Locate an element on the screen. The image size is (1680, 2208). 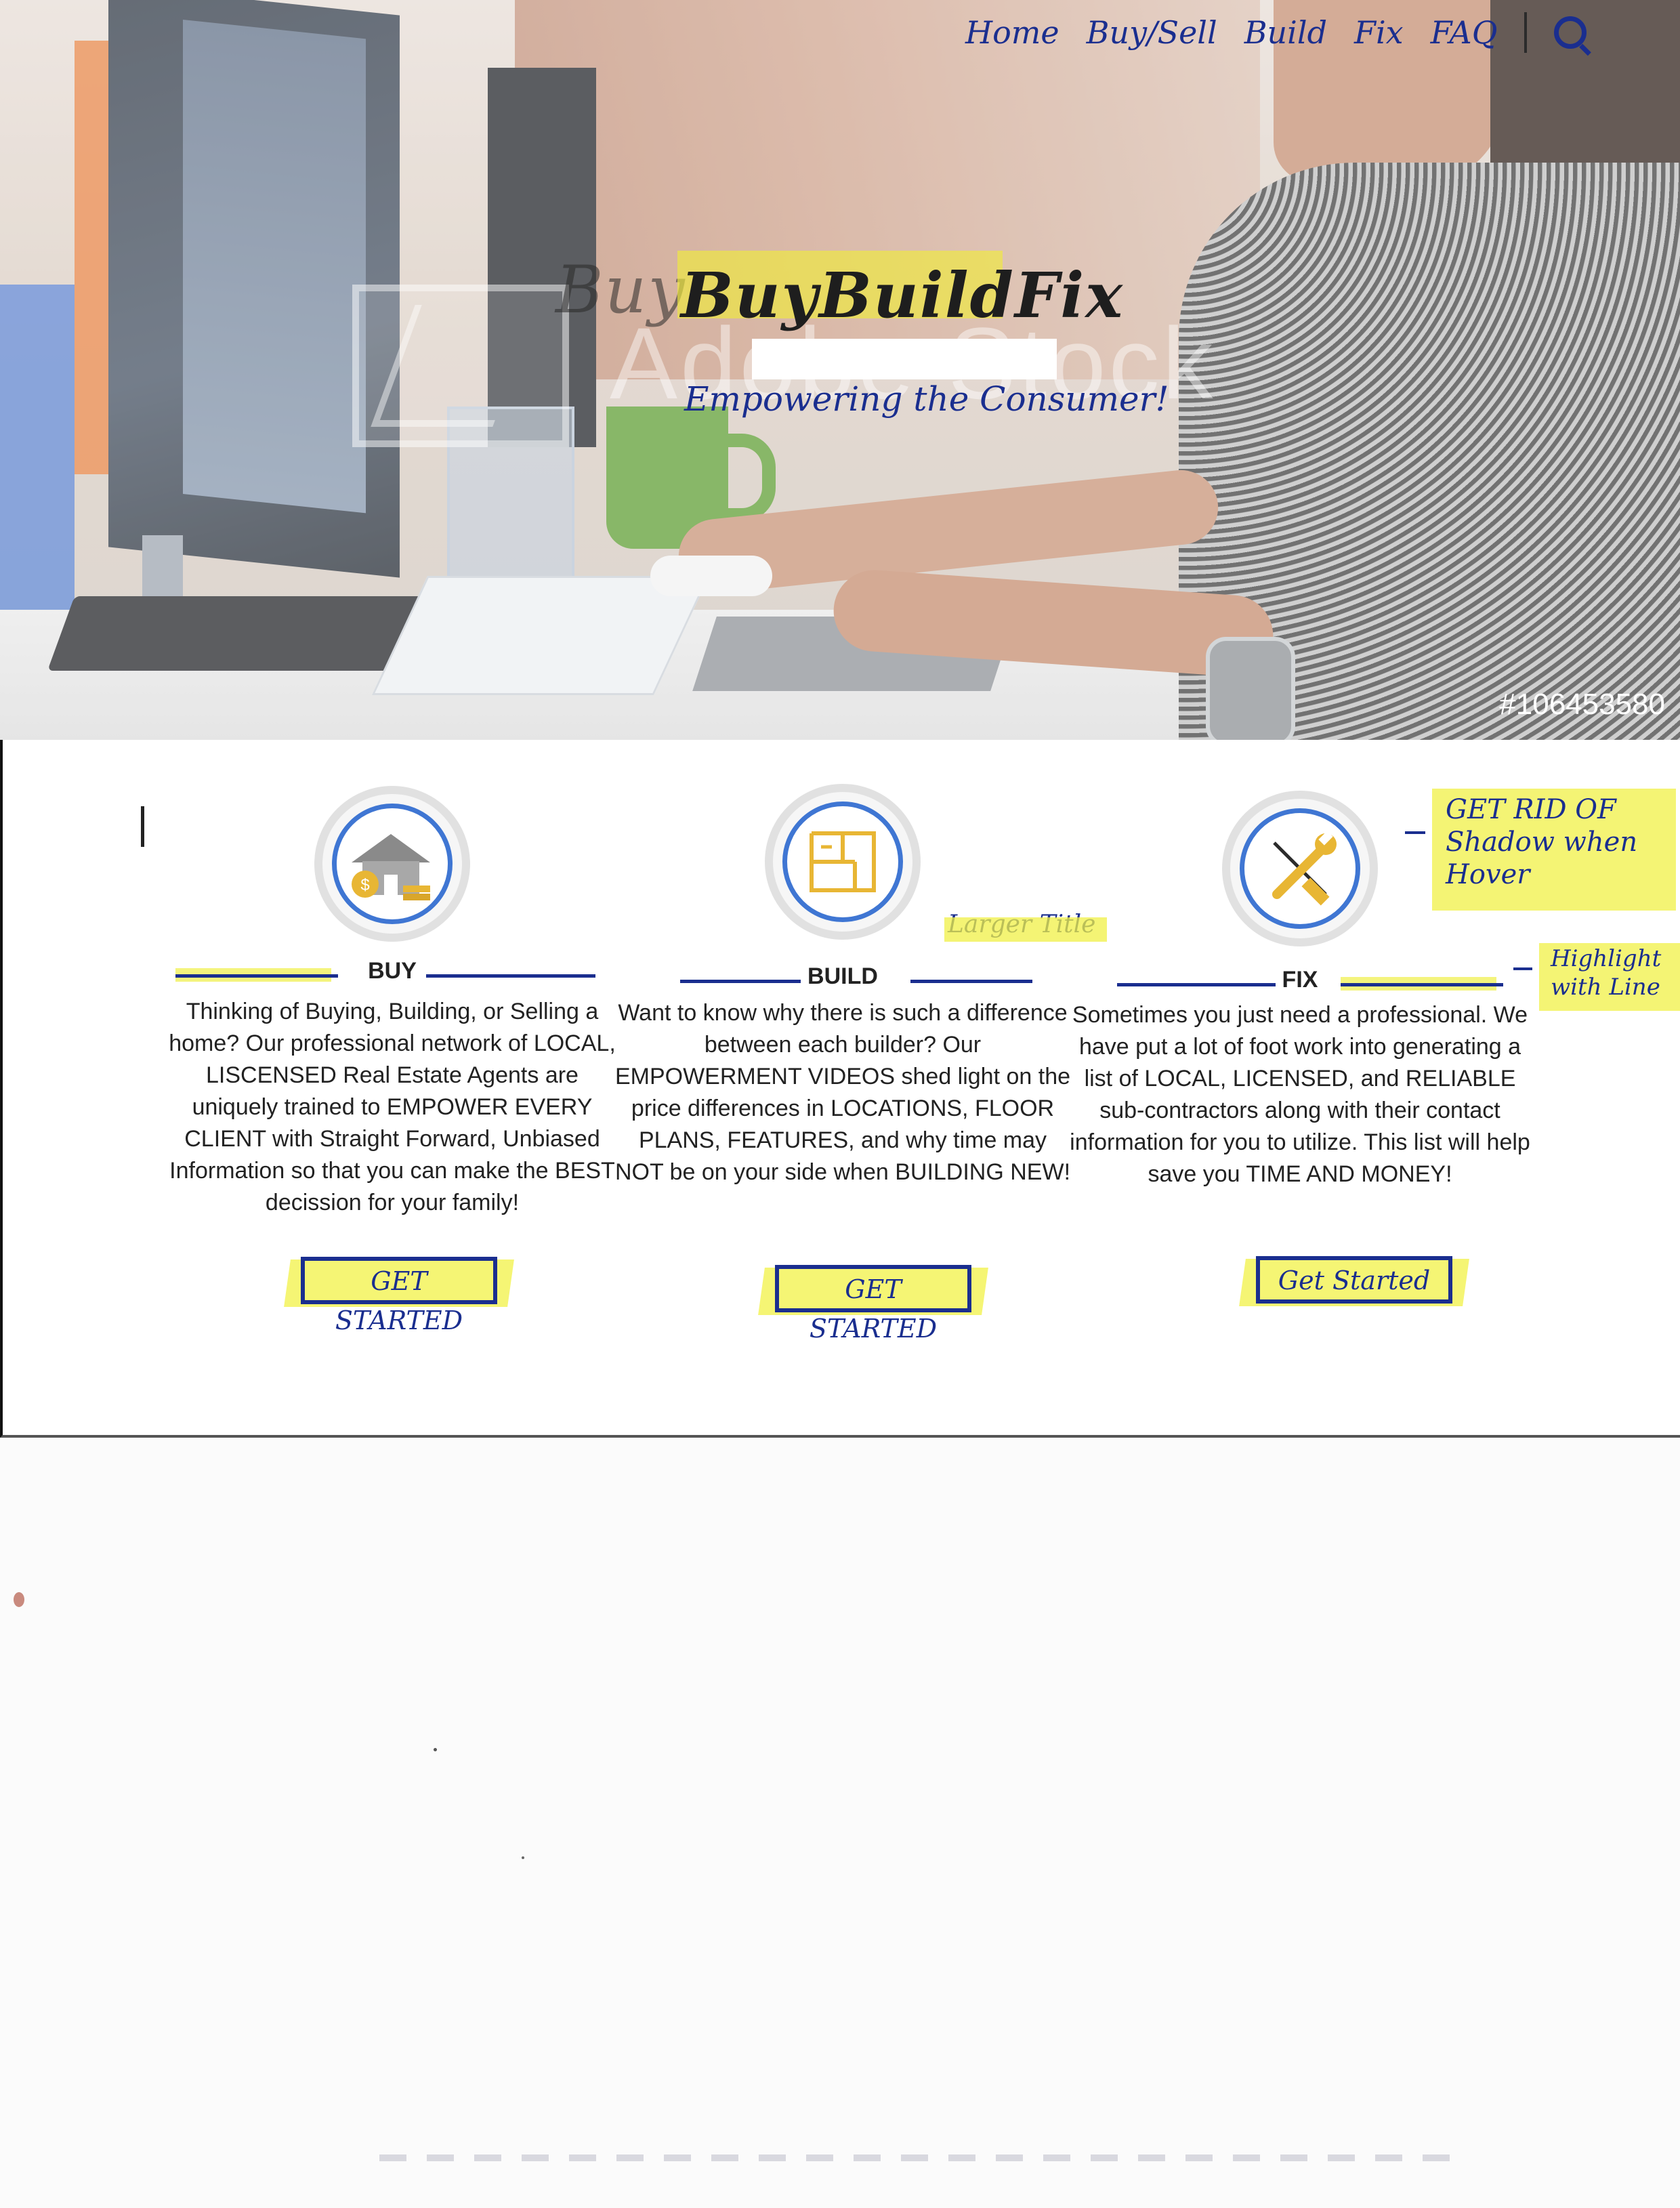
buy-get-started-button: GET STARTED is located at coordinates (399, 1296).